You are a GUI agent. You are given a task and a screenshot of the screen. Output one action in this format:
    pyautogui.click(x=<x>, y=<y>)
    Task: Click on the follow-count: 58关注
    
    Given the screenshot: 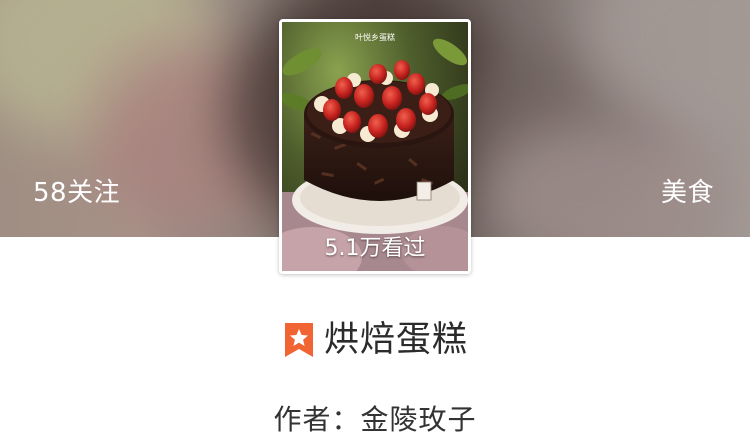 What is the action you would take?
    pyautogui.click(x=76, y=193)
    